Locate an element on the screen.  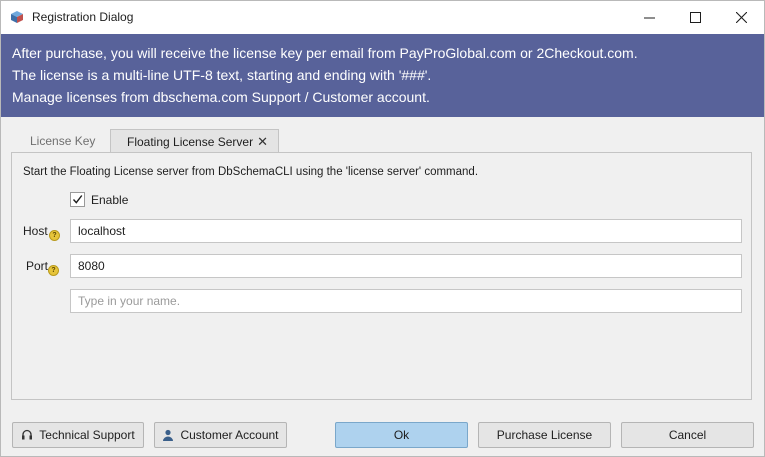
cancel-button: Cancel is located at coordinates (687, 435).